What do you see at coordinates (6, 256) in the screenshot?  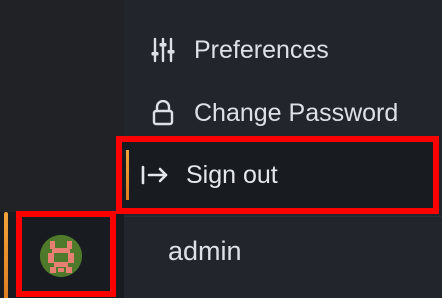 I see `active-indicator` at bounding box center [6, 256].